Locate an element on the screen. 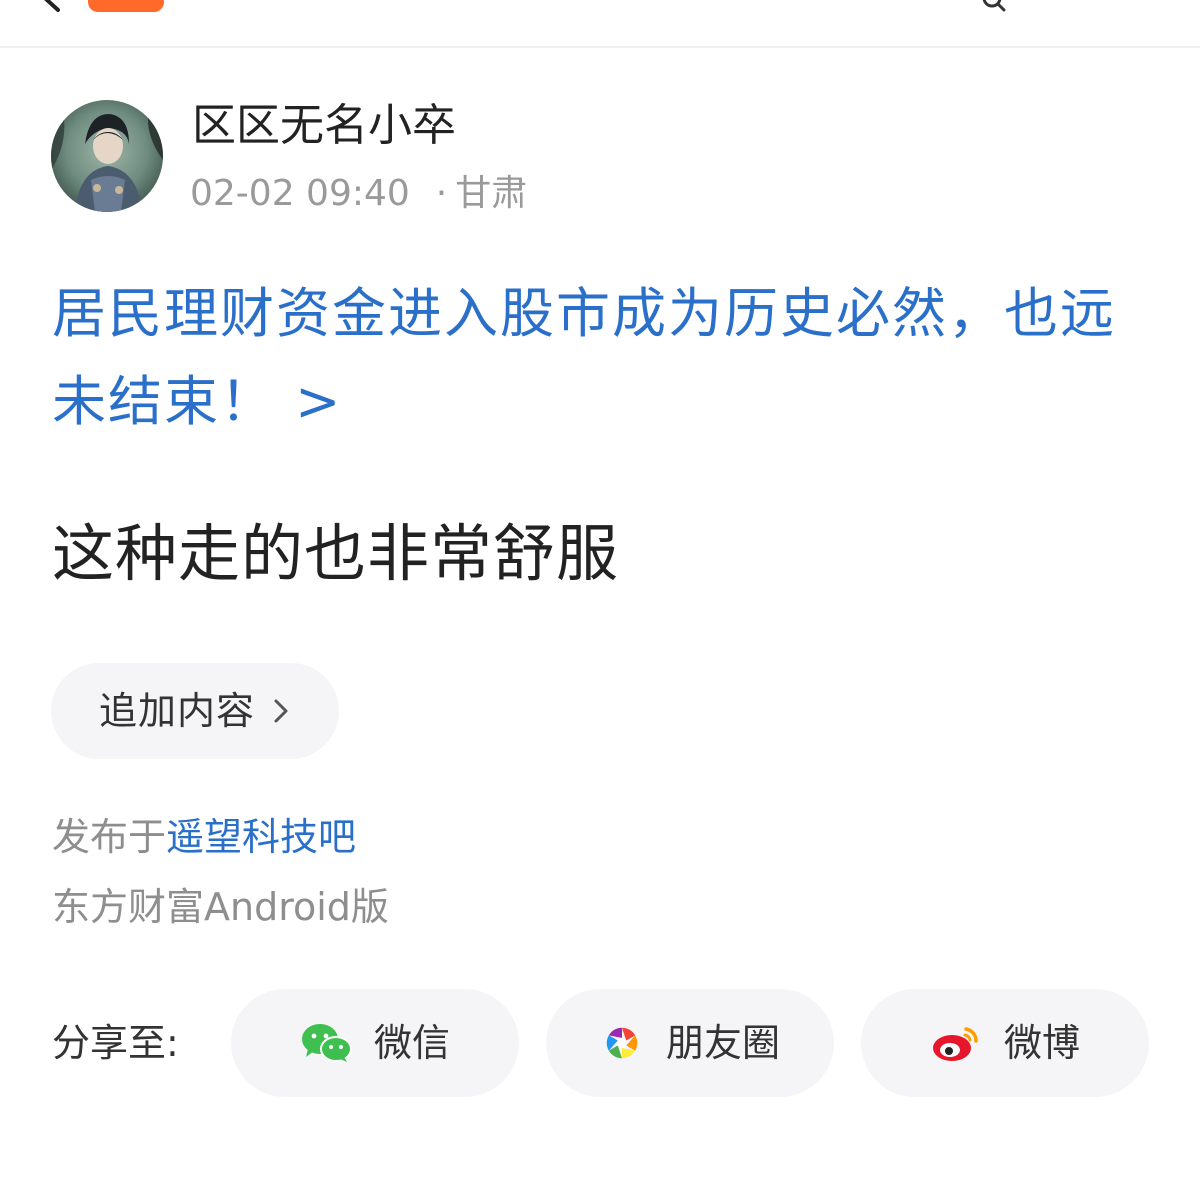 The image size is (1200, 1197). posted-in-prefix: 发布于 is located at coordinates (109, 837).